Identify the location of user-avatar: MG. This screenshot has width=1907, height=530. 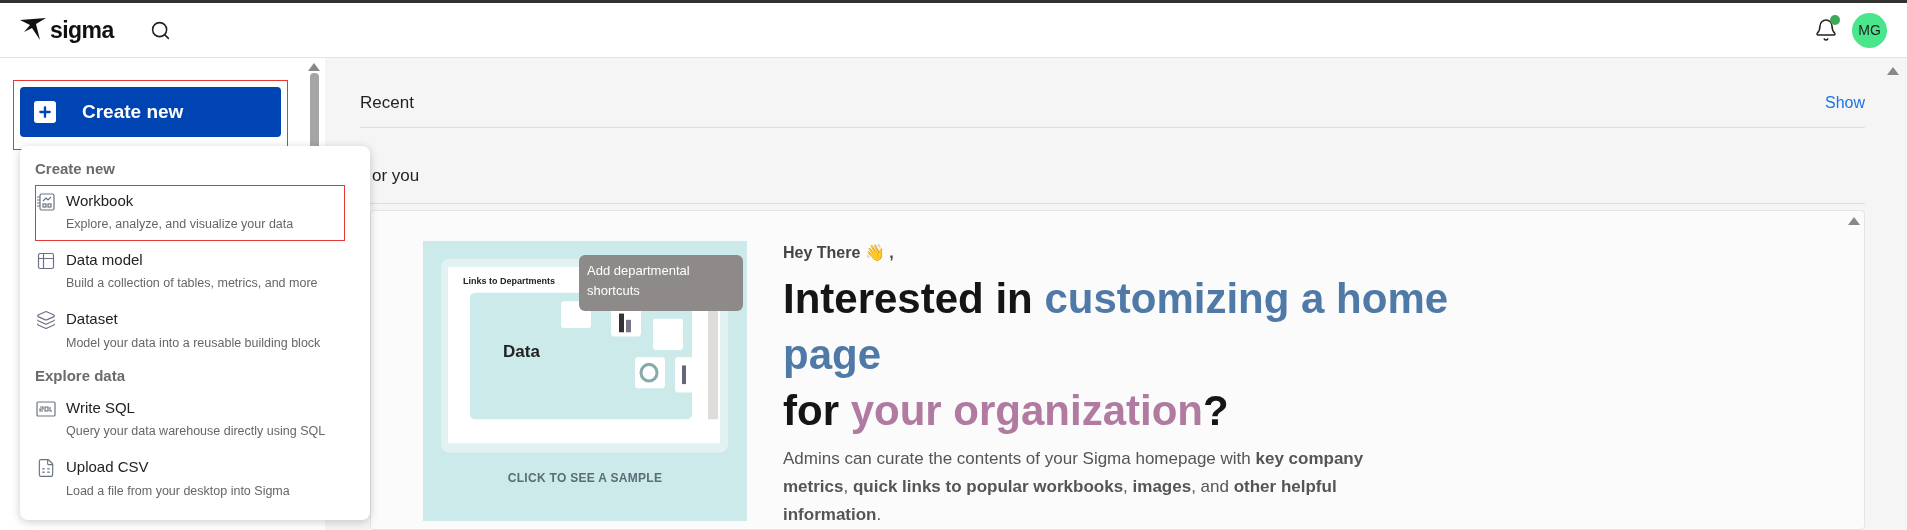
(1869, 30).